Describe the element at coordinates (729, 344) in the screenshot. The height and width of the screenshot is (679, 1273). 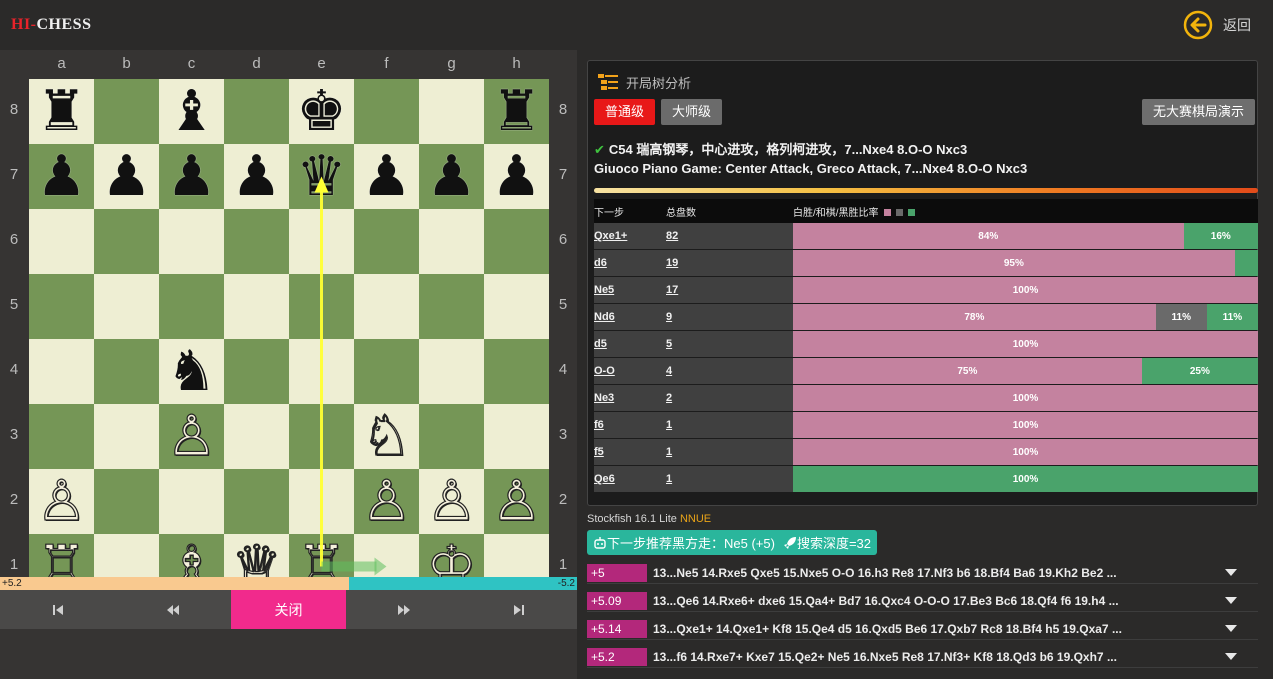
I see `game-count-link: 5` at that location.